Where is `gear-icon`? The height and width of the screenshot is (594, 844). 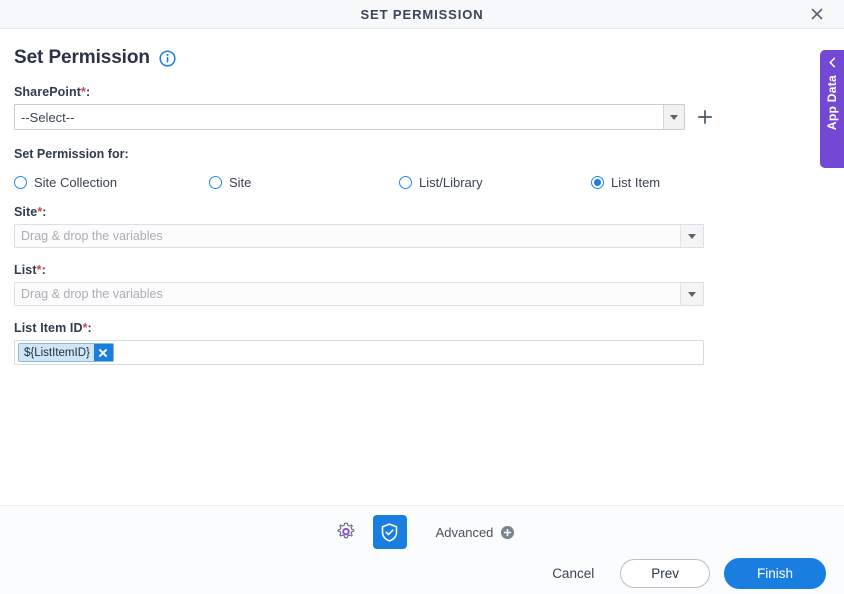
gear-icon is located at coordinates (345, 530).